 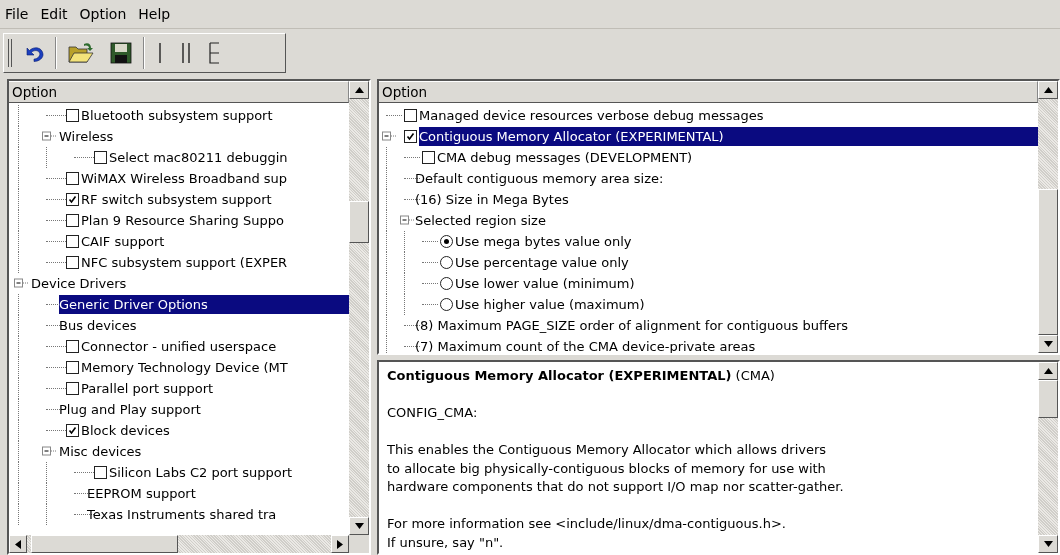 I want to click on scroll-left-button, so click(x=18, y=544).